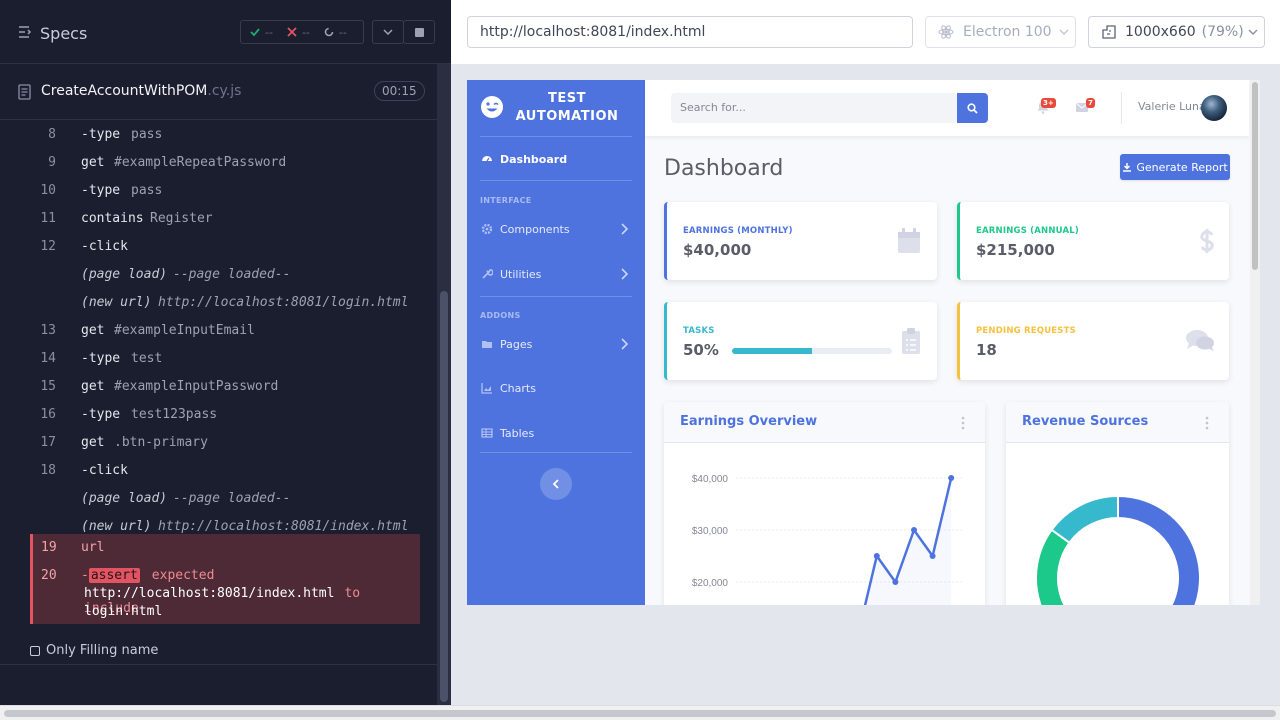  What do you see at coordinates (225, 162) in the screenshot?
I see `command-row: 9 get #exampleRepeatPassword` at bounding box center [225, 162].